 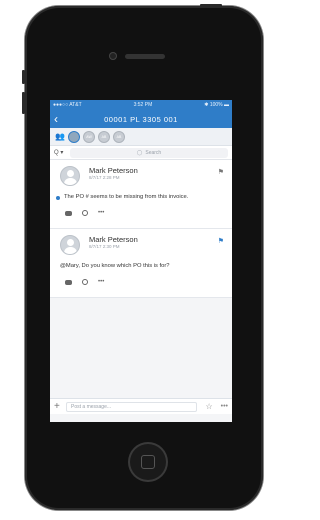 I want to click on status-bar: ●●●○○ AT&T 3:52 PM ✱ 100% ▬, so click(x=141, y=105).